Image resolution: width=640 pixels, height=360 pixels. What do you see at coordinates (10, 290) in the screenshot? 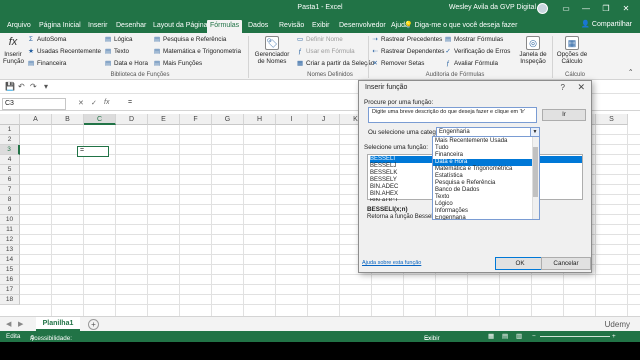
I see `row-header: 17` at bounding box center [10, 290].